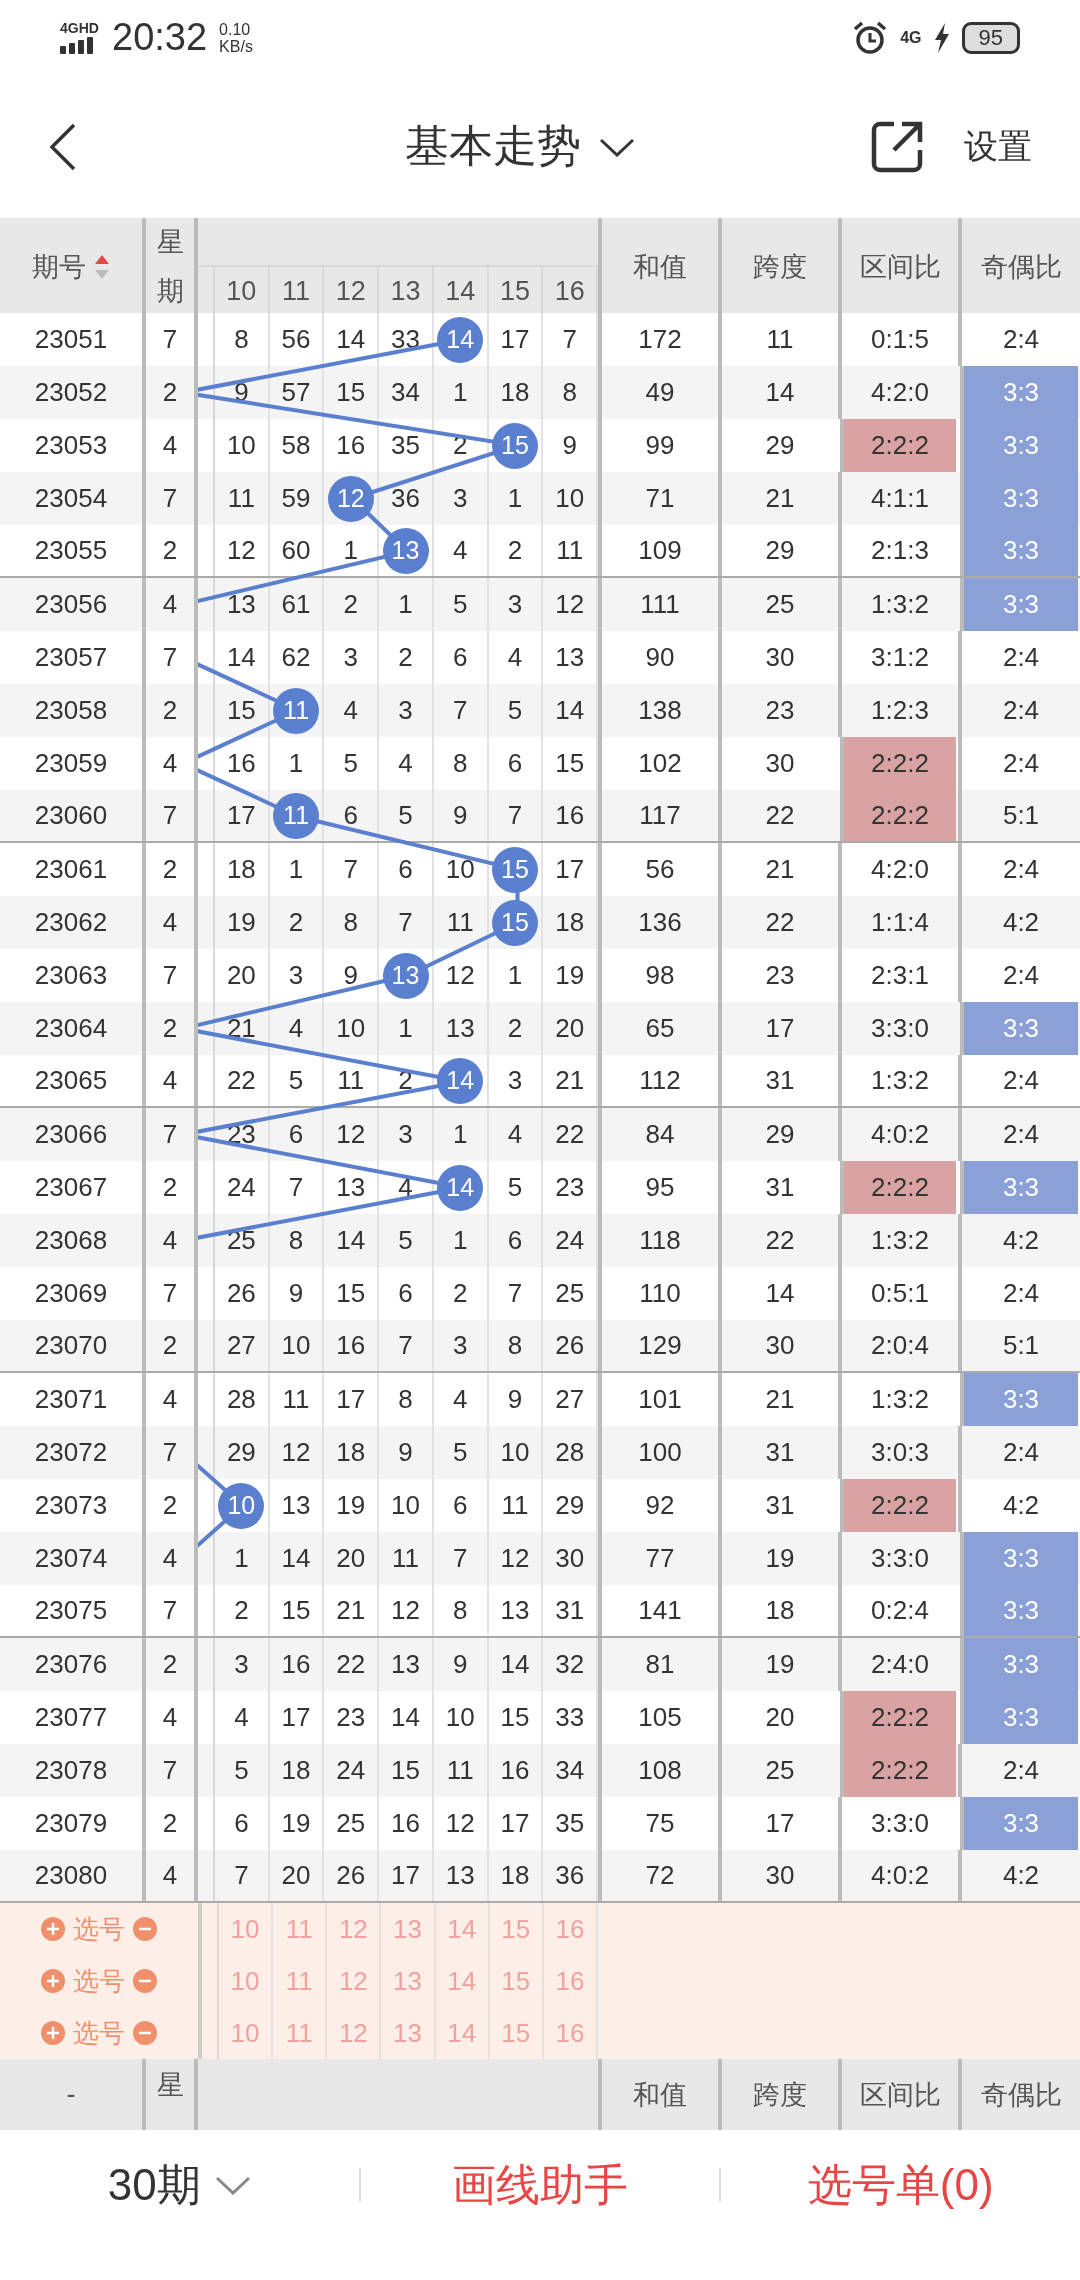  I want to click on issue-cell-text: 23071, so click(71, 1399).